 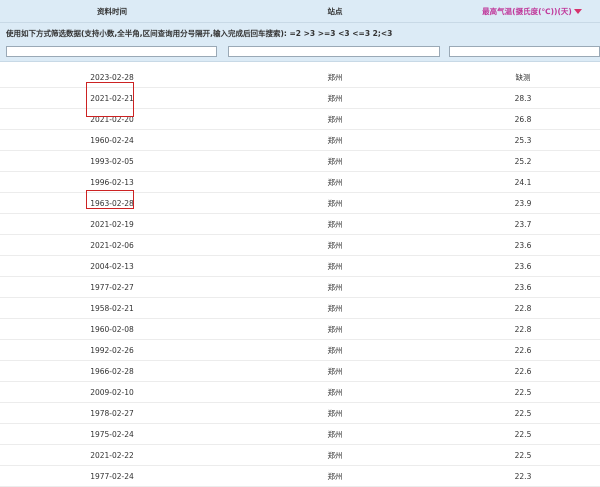 I want to click on cell-date: 2021-02-06, so click(x=112, y=245).